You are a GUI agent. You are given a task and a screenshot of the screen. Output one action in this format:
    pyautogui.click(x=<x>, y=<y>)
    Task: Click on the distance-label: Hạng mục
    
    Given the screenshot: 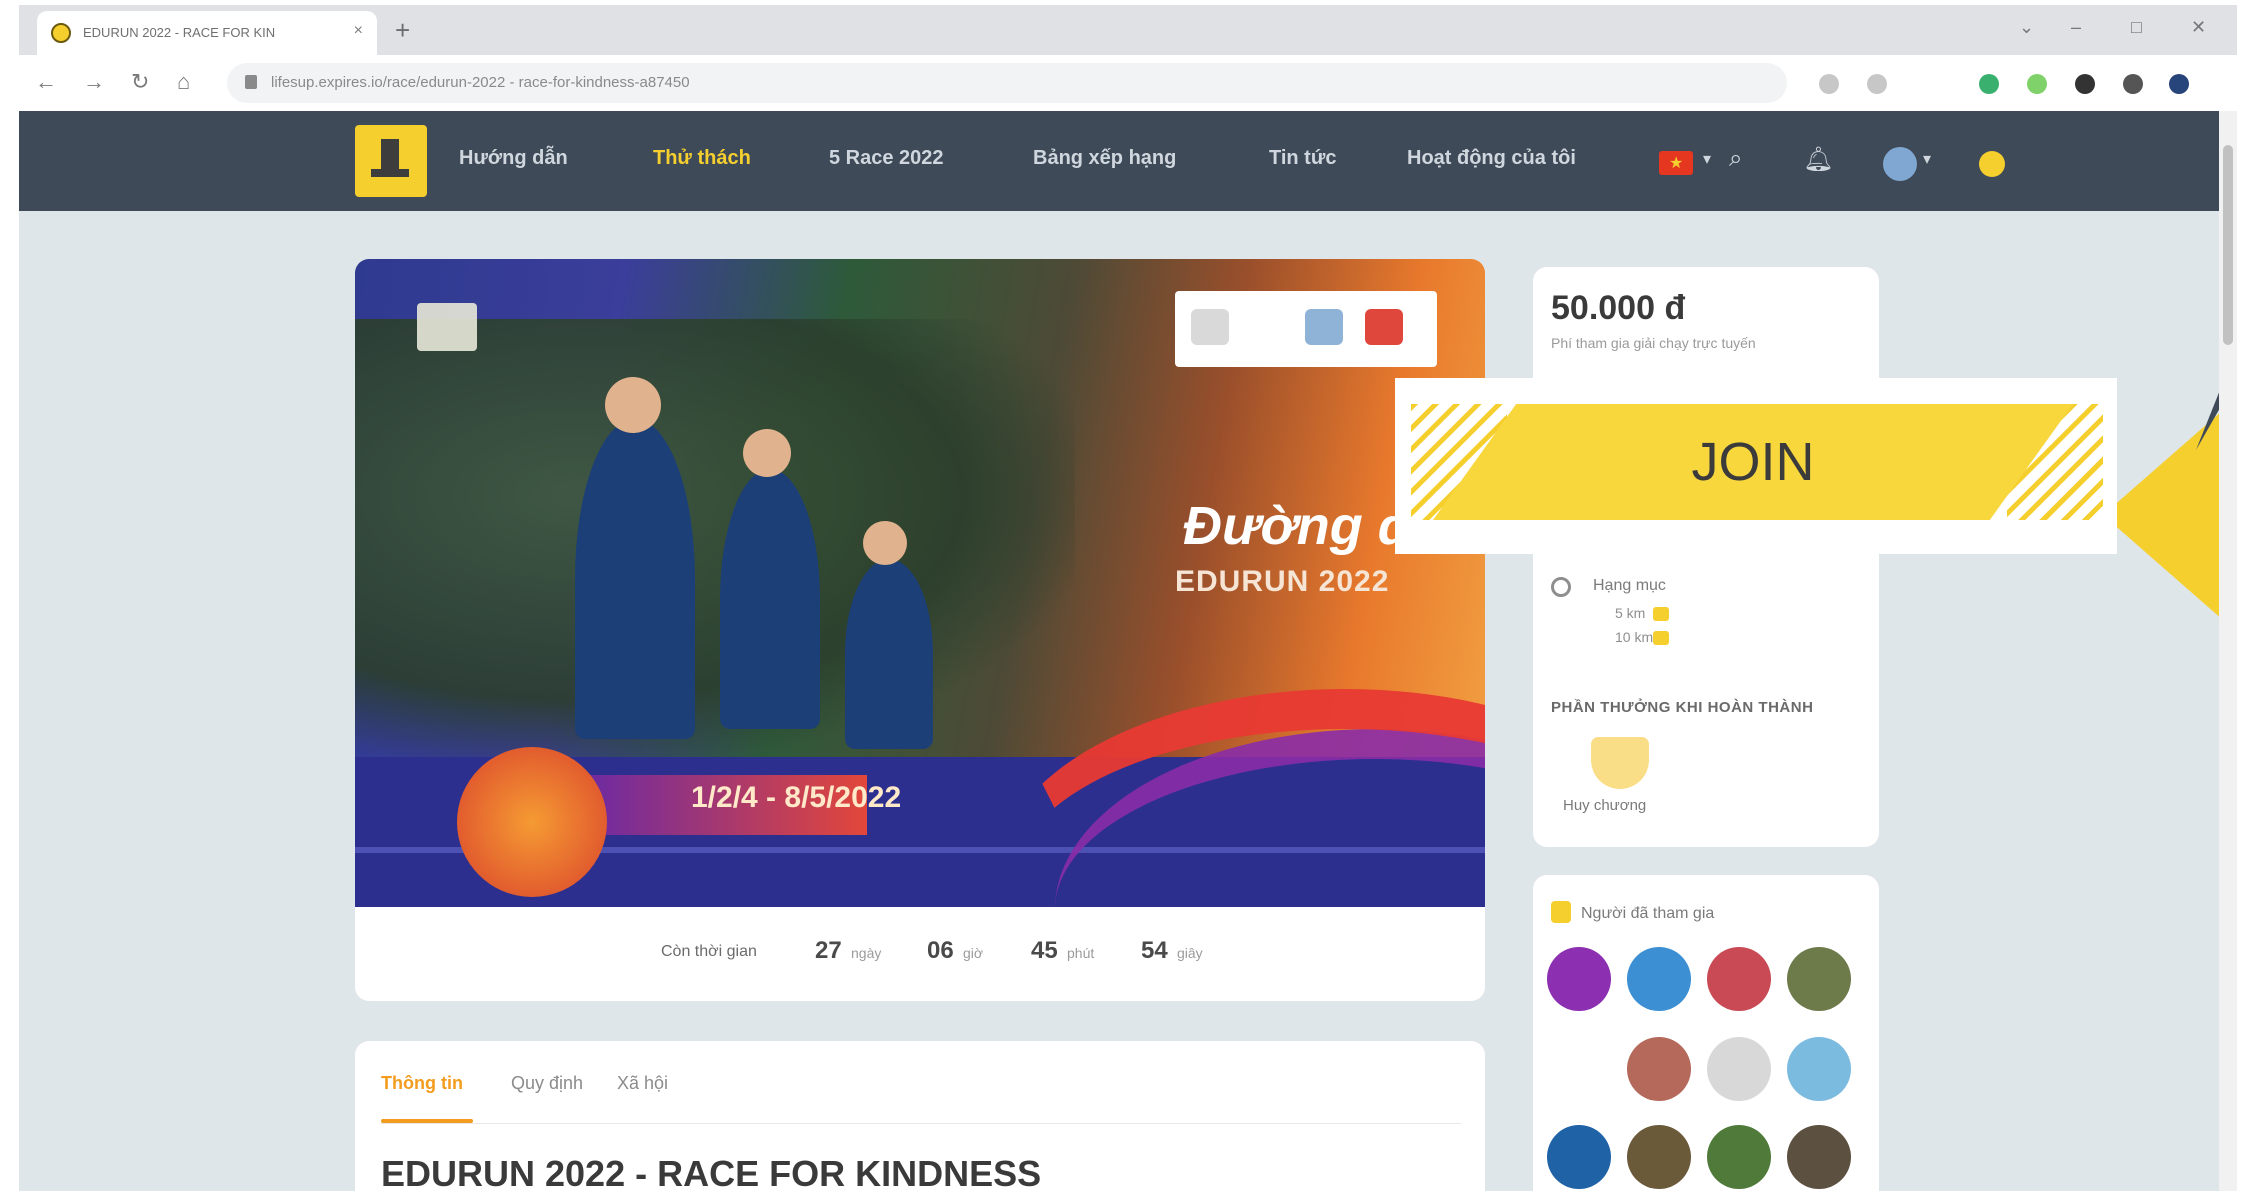 What is the action you would take?
    pyautogui.click(x=1629, y=585)
    